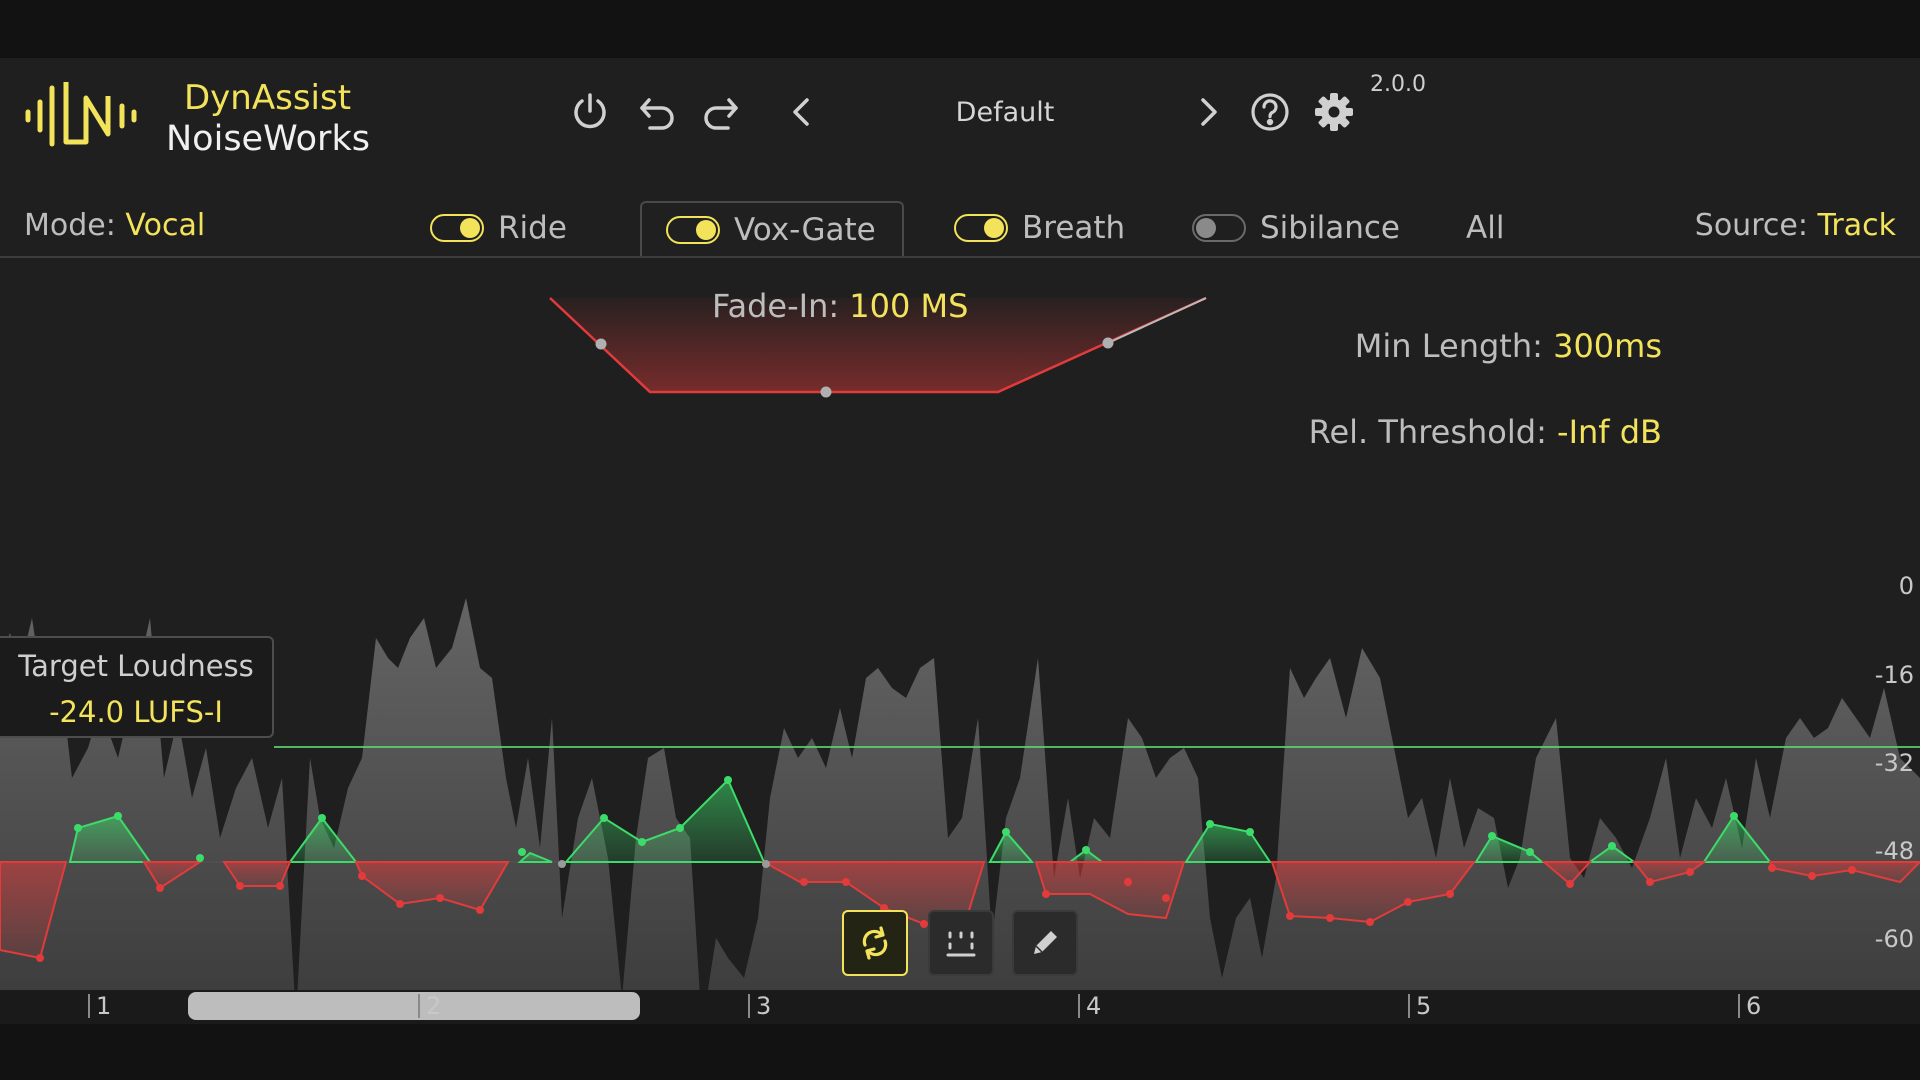  Describe the element at coordinates (759, 1006) in the screenshot. I see `timeline-marker-3: 3` at that location.